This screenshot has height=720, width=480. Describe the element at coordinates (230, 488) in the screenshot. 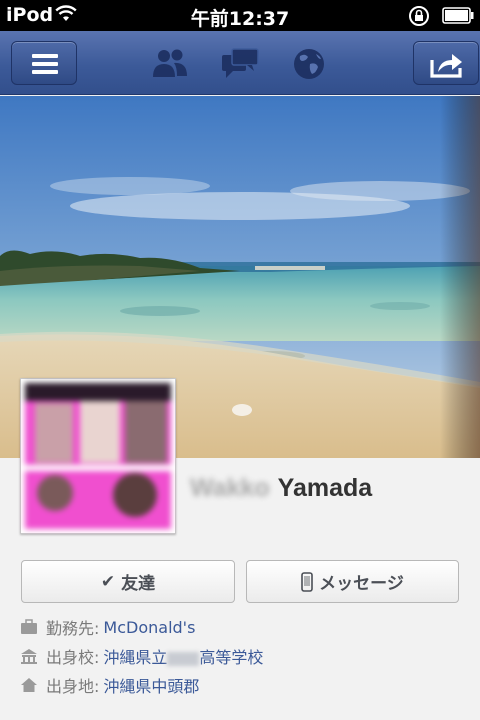

I see `profile-first-name: Wakko` at that location.